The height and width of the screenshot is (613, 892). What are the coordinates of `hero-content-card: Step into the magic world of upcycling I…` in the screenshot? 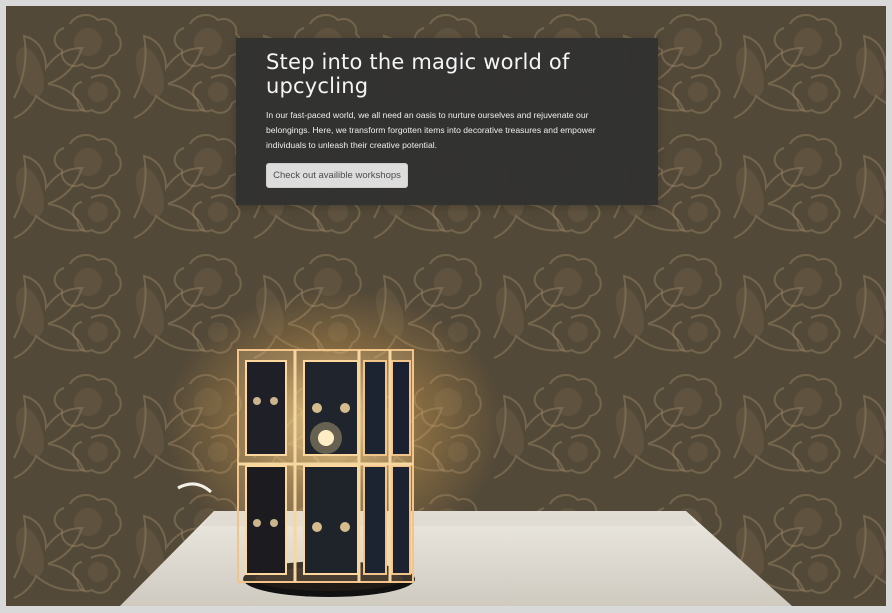 It's located at (447, 121).